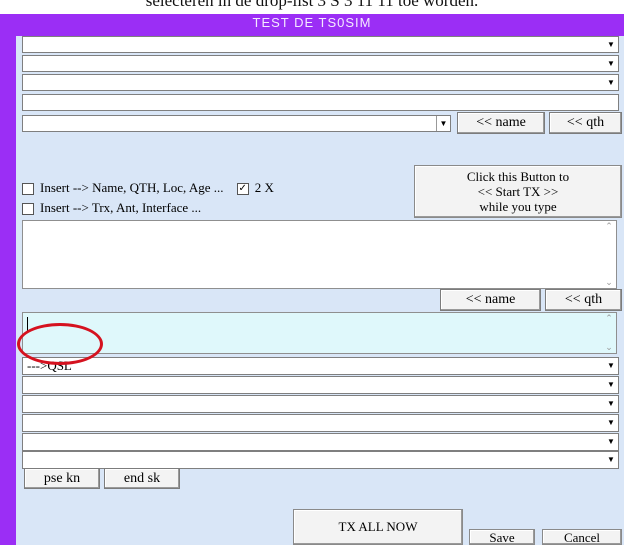  What do you see at coordinates (62, 478) in the screenshot?
I see `pse-kn-button: pse kn` at bounding box center [62, 478].